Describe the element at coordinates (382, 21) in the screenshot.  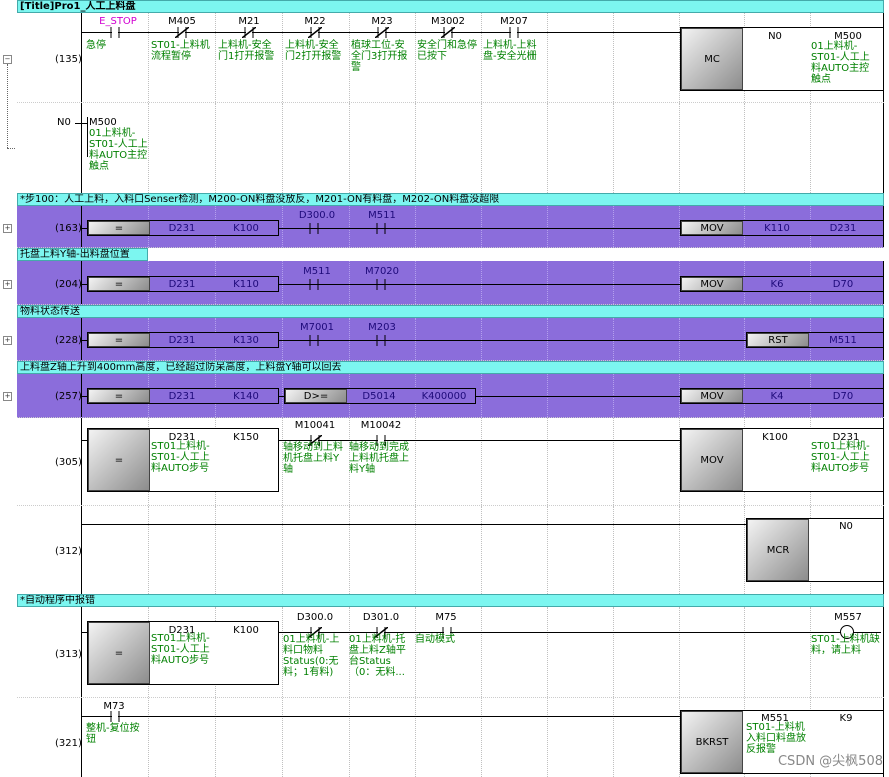
I see `device-label: M23` at that location.